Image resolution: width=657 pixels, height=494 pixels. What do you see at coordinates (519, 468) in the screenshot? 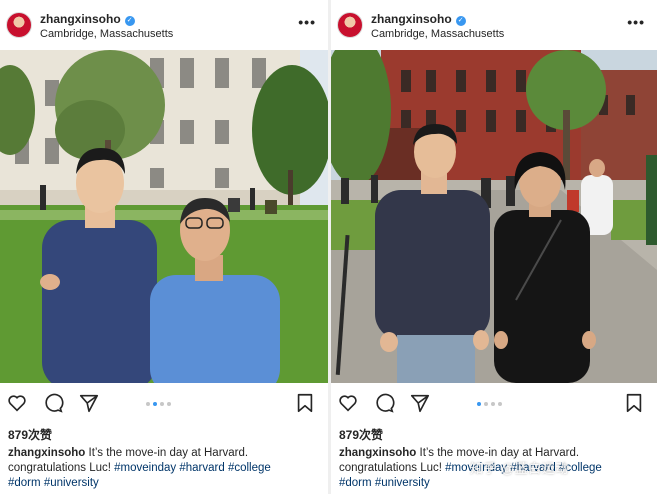
I see `watermark: 知乎 @蓝白运动` at bounding box center [519, 468].